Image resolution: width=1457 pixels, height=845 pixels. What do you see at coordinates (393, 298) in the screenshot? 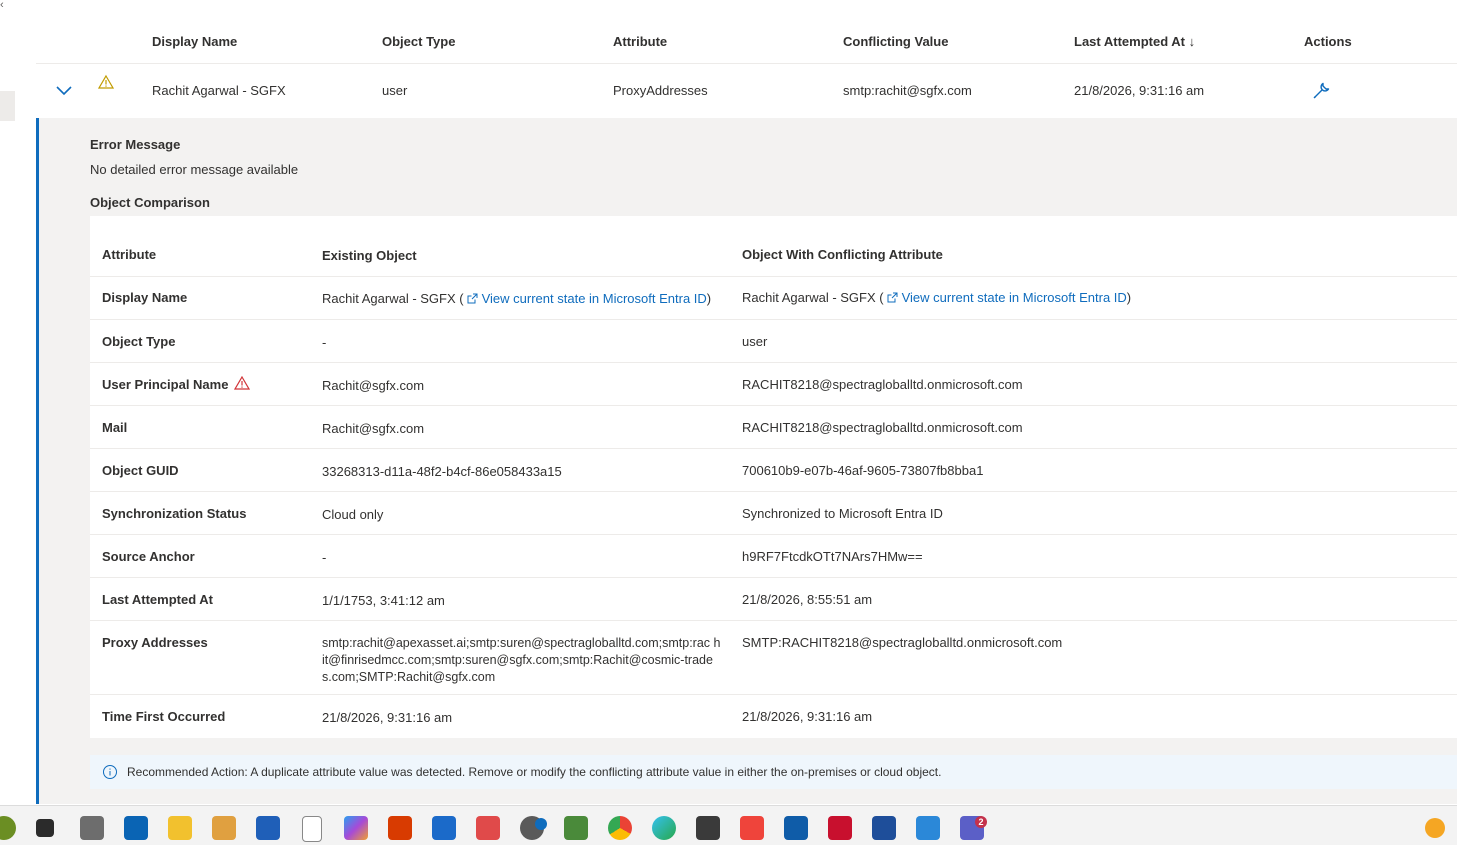
I see `existing-display-name-text: Rachit Agarwal - SGFX (` at bounding box center [393, 298].